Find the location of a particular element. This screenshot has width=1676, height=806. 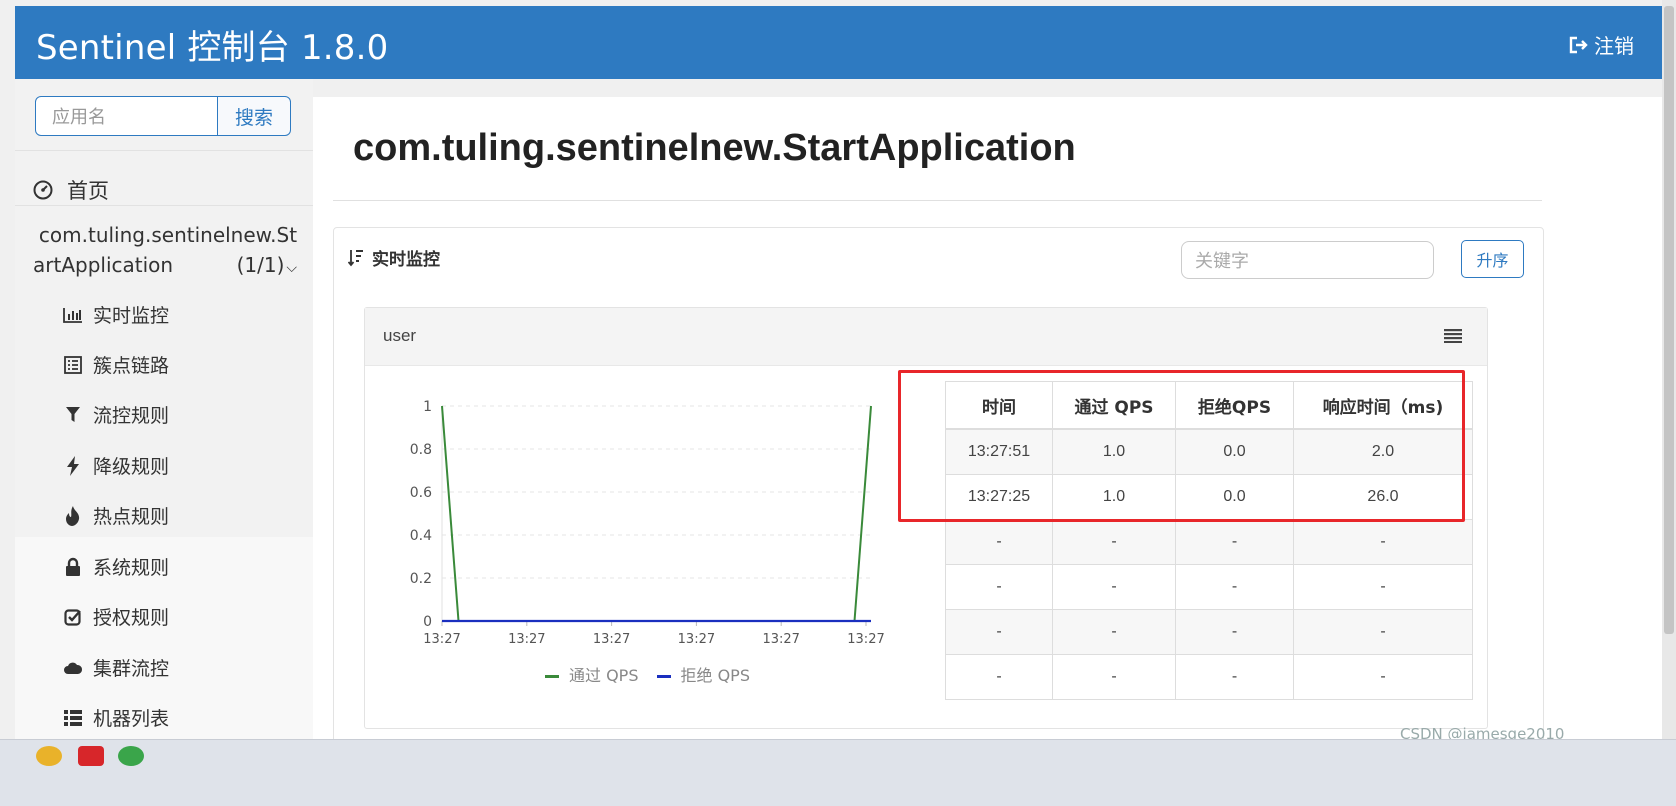

sidebar-item-label: 热点规则 is located at coordinates (131, 517).